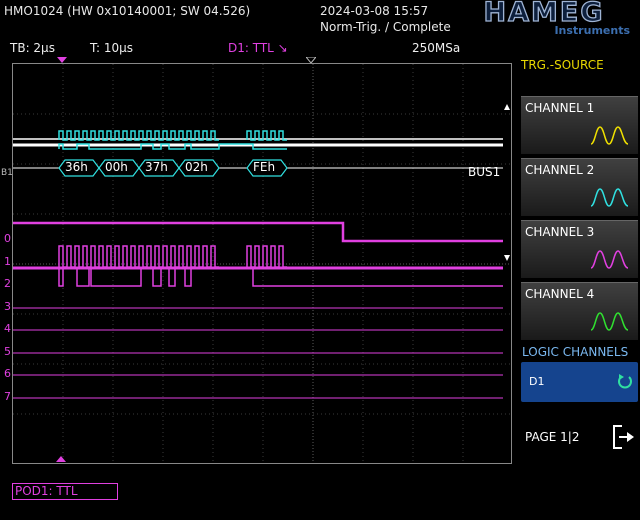 Image resolution: width=640 pixels, height=520 pixels. I want to click on logic-tag-2: 2, so click(7, 283).